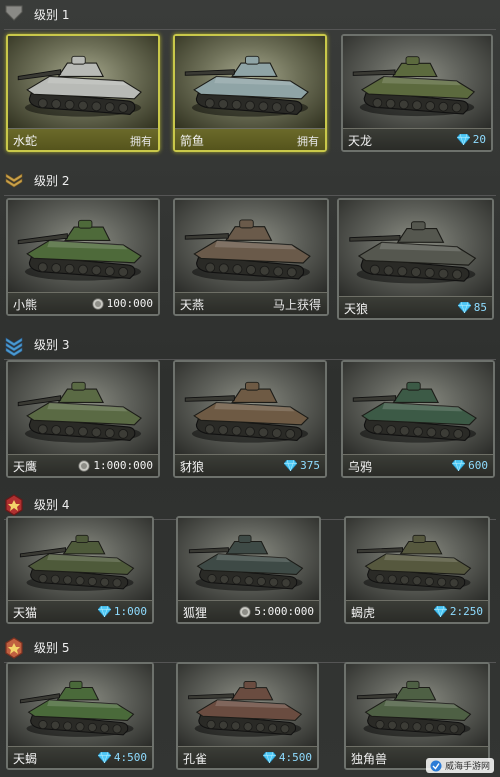 The width and height of the screenshot is (500, 777). I want to click on price-value: 600, so click(478, 465).